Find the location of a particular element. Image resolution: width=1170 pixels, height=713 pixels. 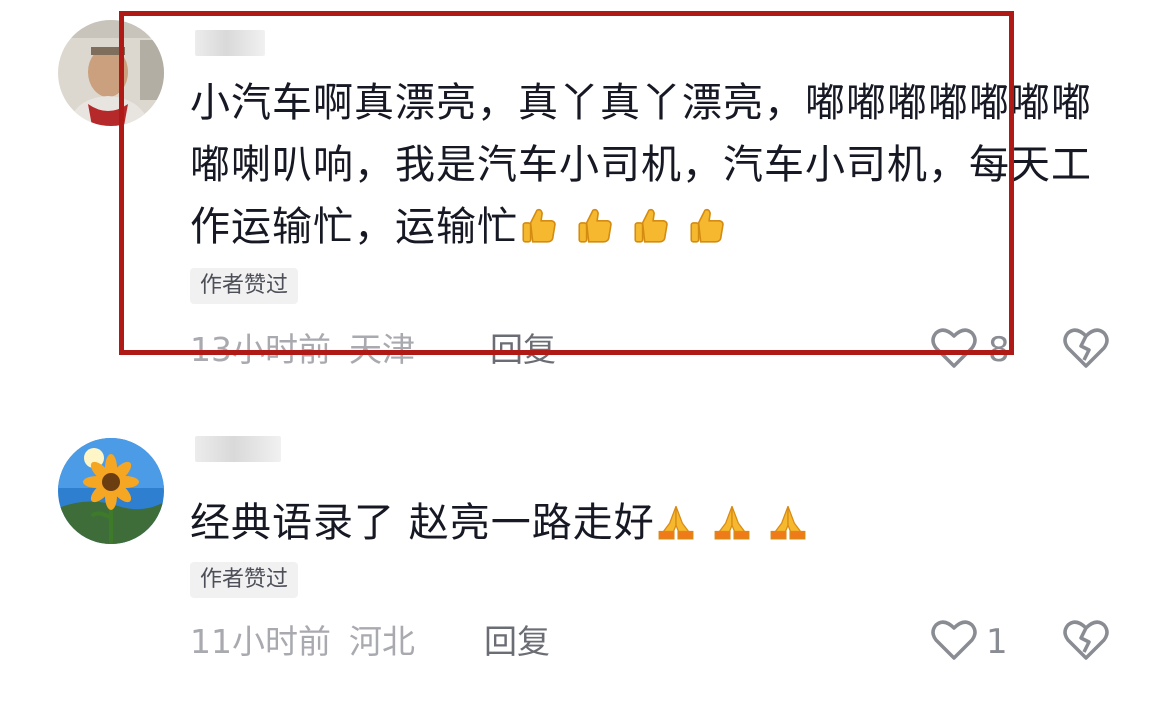

like-count: 8 is located at coordinates (999, 350).